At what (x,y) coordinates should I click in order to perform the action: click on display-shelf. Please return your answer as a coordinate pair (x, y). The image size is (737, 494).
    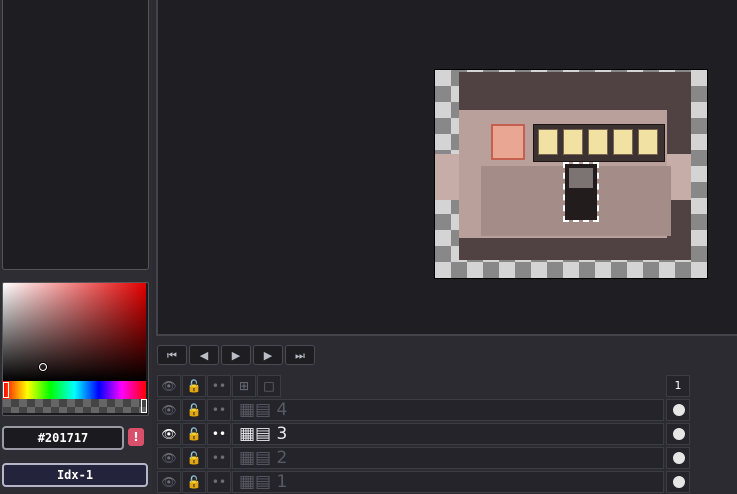
    Looking at the image, I should click on (599, 143).